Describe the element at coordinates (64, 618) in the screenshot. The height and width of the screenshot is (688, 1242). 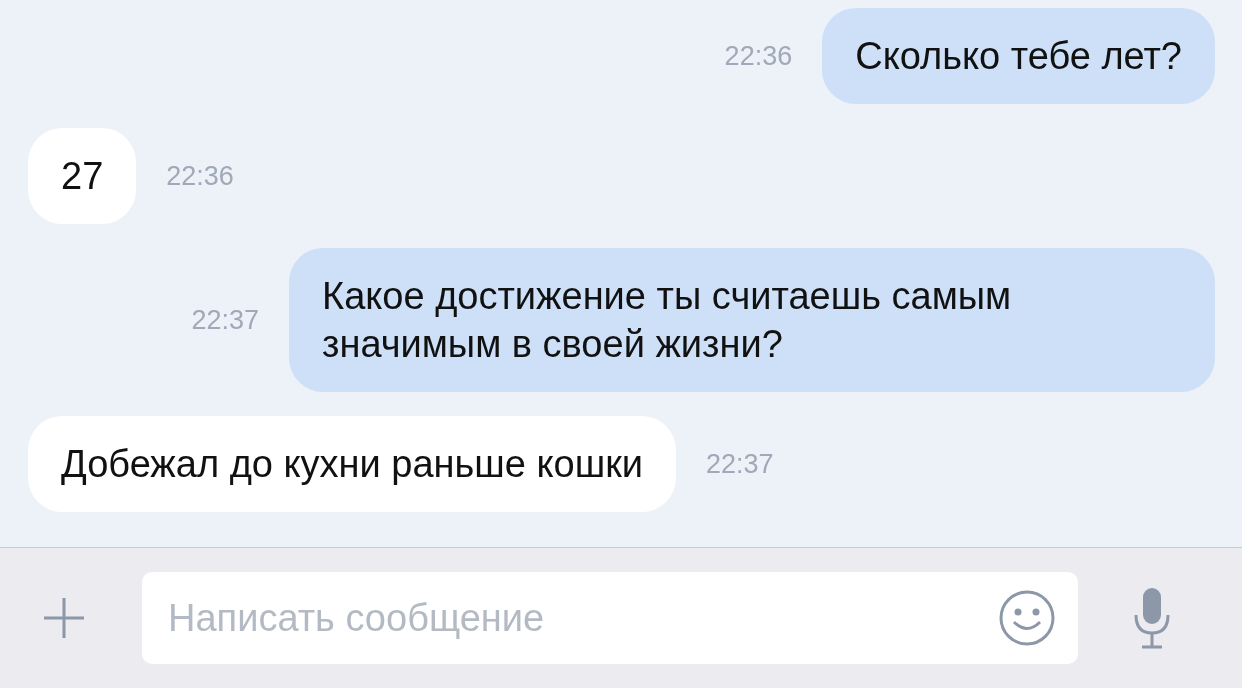
I see `plus-icon` at that location.